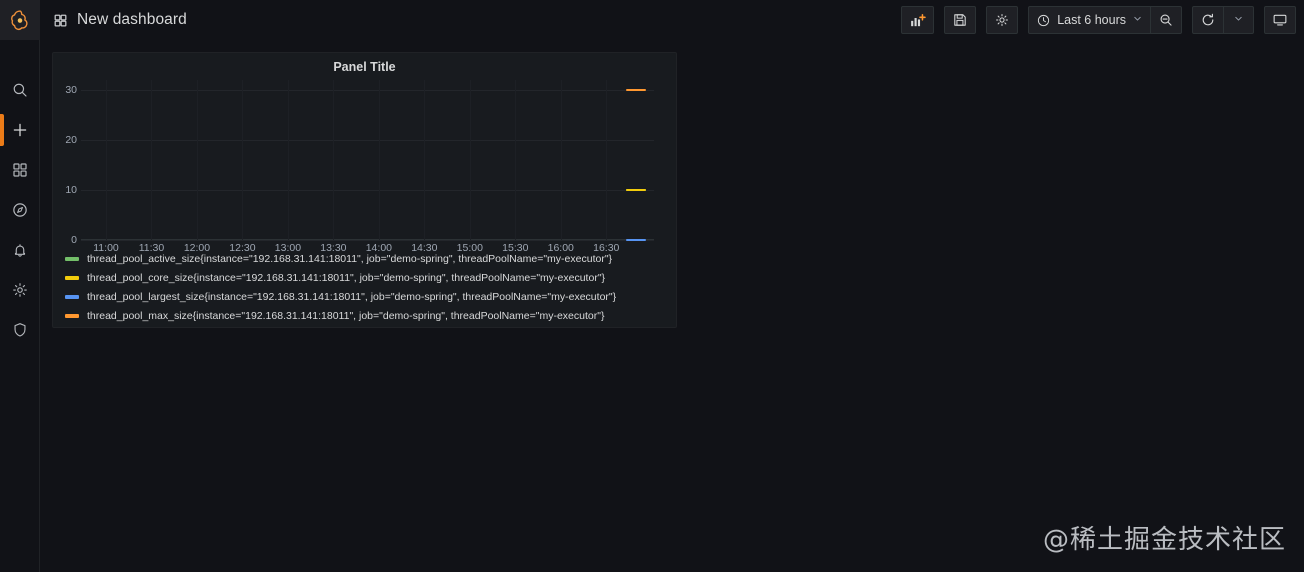 Image resolution: width=1304 pixels, height=572 pixels. Describe the element at coordinates (378, 248) in the screenshot. I see `x-axis-tick-label: 14:00` at that location.